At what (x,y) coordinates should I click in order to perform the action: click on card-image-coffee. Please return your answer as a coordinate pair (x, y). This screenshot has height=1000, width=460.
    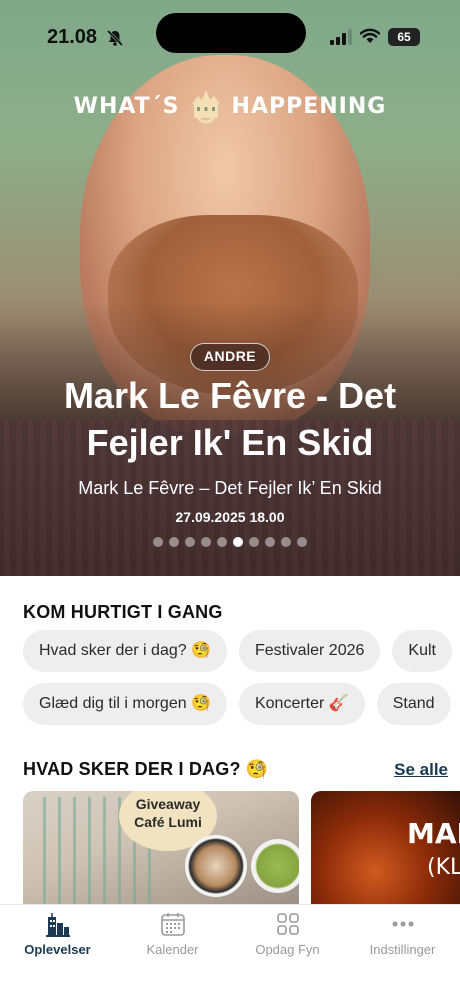
    Looking at the image, I should click on (216, 866).